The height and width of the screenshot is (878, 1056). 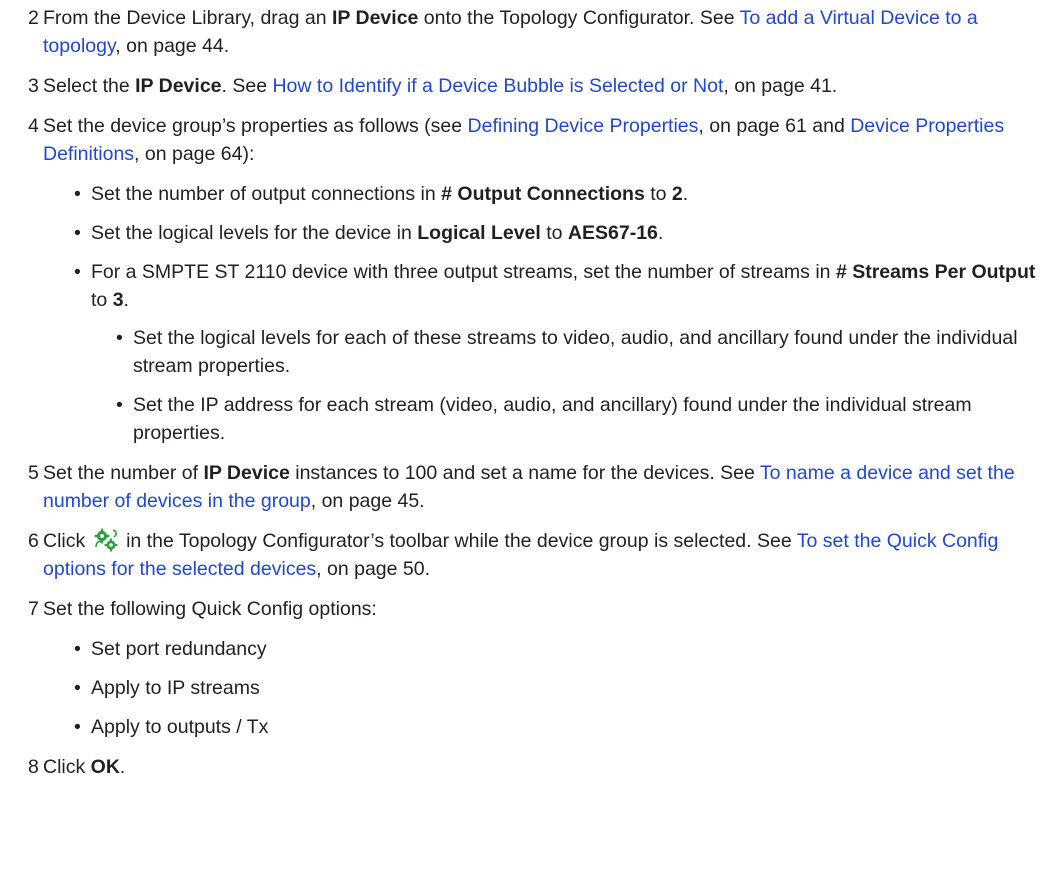 I want to click on step-text: , on page 41., so click(x=780, y=86).